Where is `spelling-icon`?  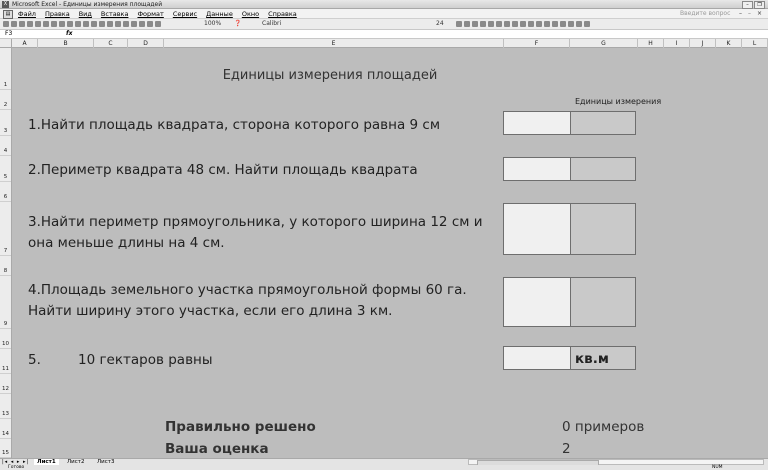
spelling-icon is located at coordinates (54, 23).